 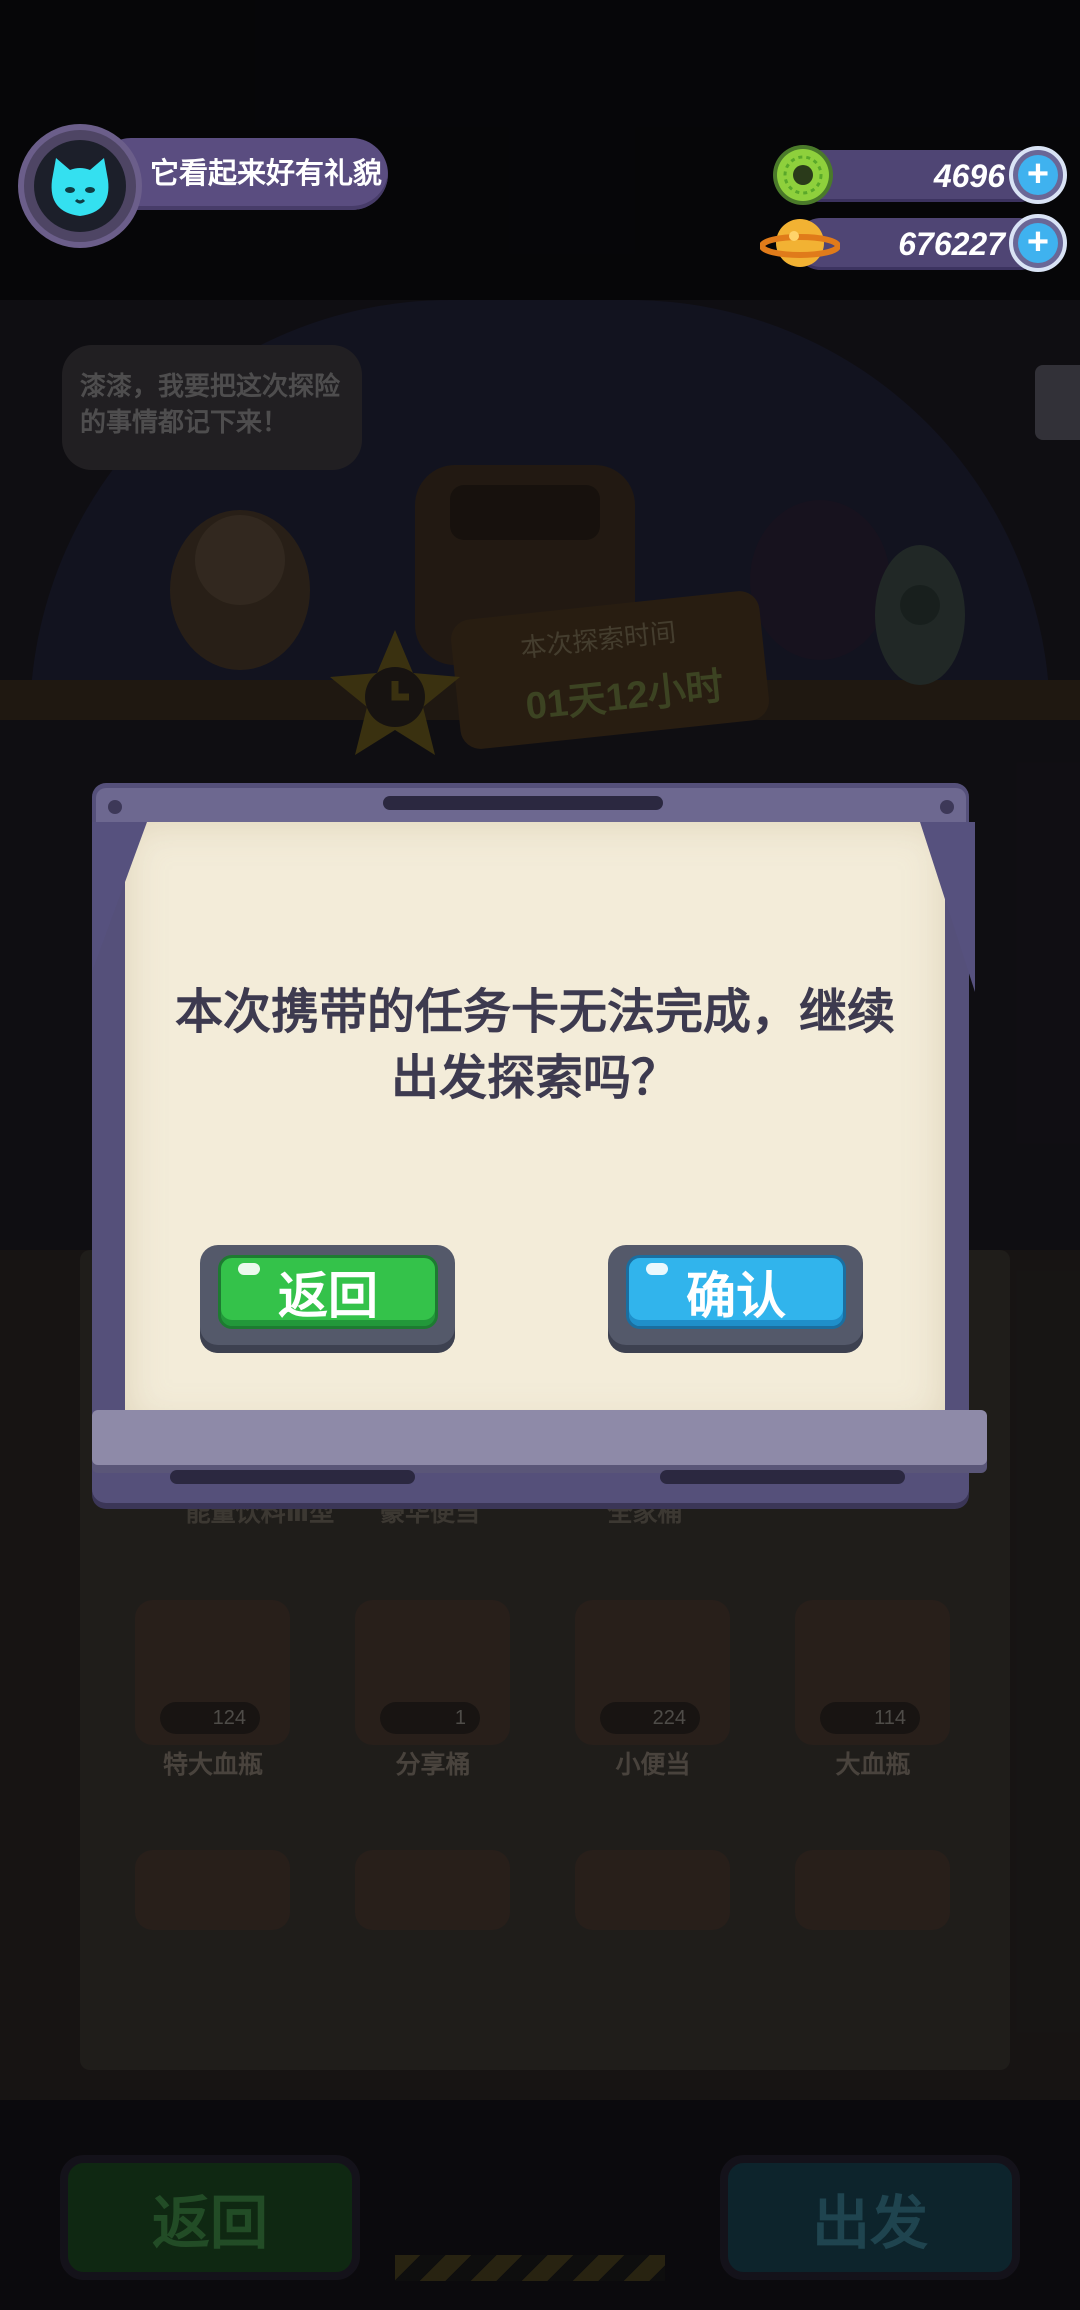 What do you see at coordinates (534, 1045) in the screenshot?
I see `dialog-message: 本次携带的任务卡无法完成，继续出发探索吗？` at bounding box center [534, 1045].